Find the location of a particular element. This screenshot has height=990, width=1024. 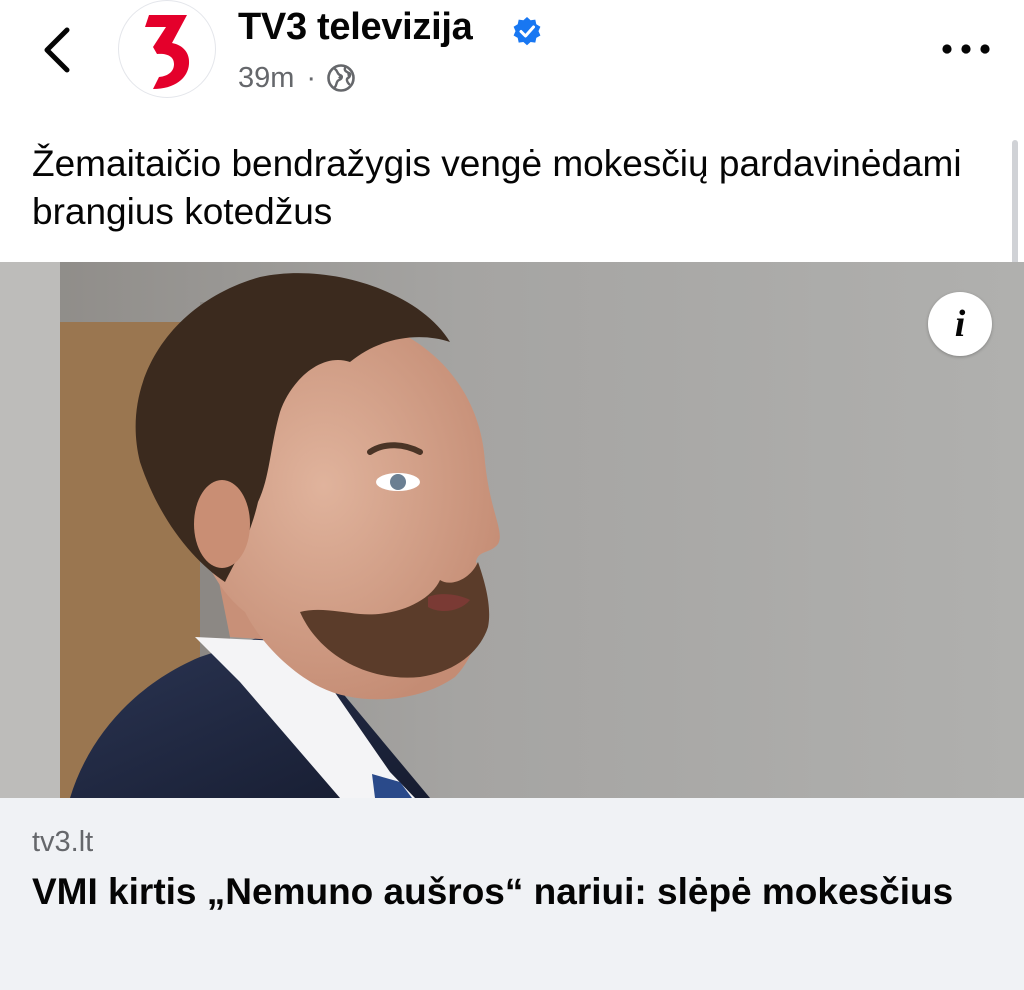

back-button is located at coordinates (59, 50).